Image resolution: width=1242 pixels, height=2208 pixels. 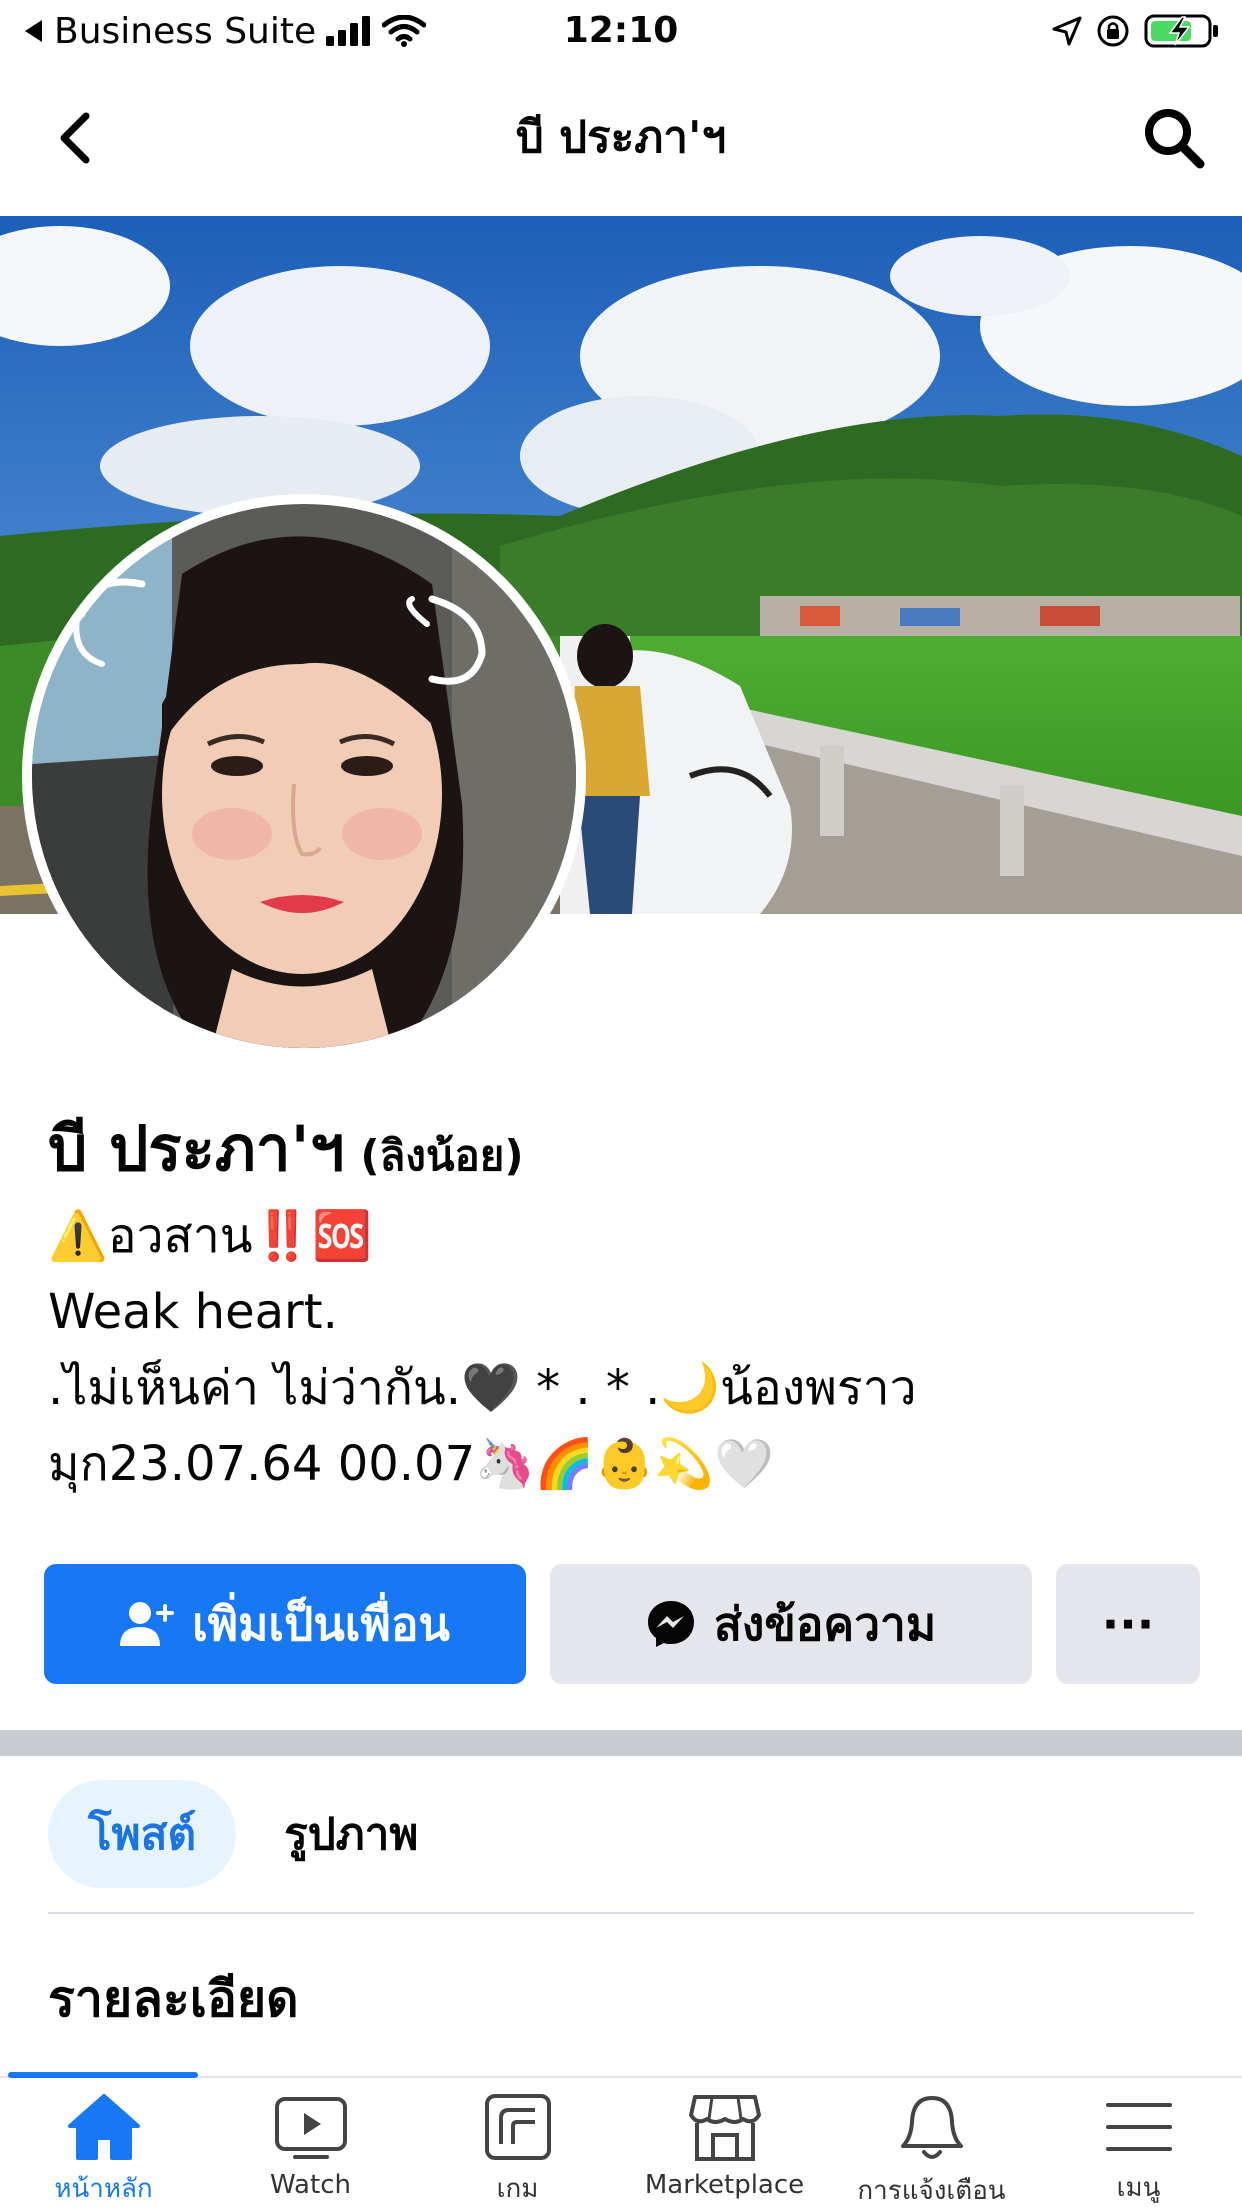 What do you see at coordinates (173, 1999) in the screenshot?
I see `details-heading: รายละเอียด` at bounding box center [173, 1999].